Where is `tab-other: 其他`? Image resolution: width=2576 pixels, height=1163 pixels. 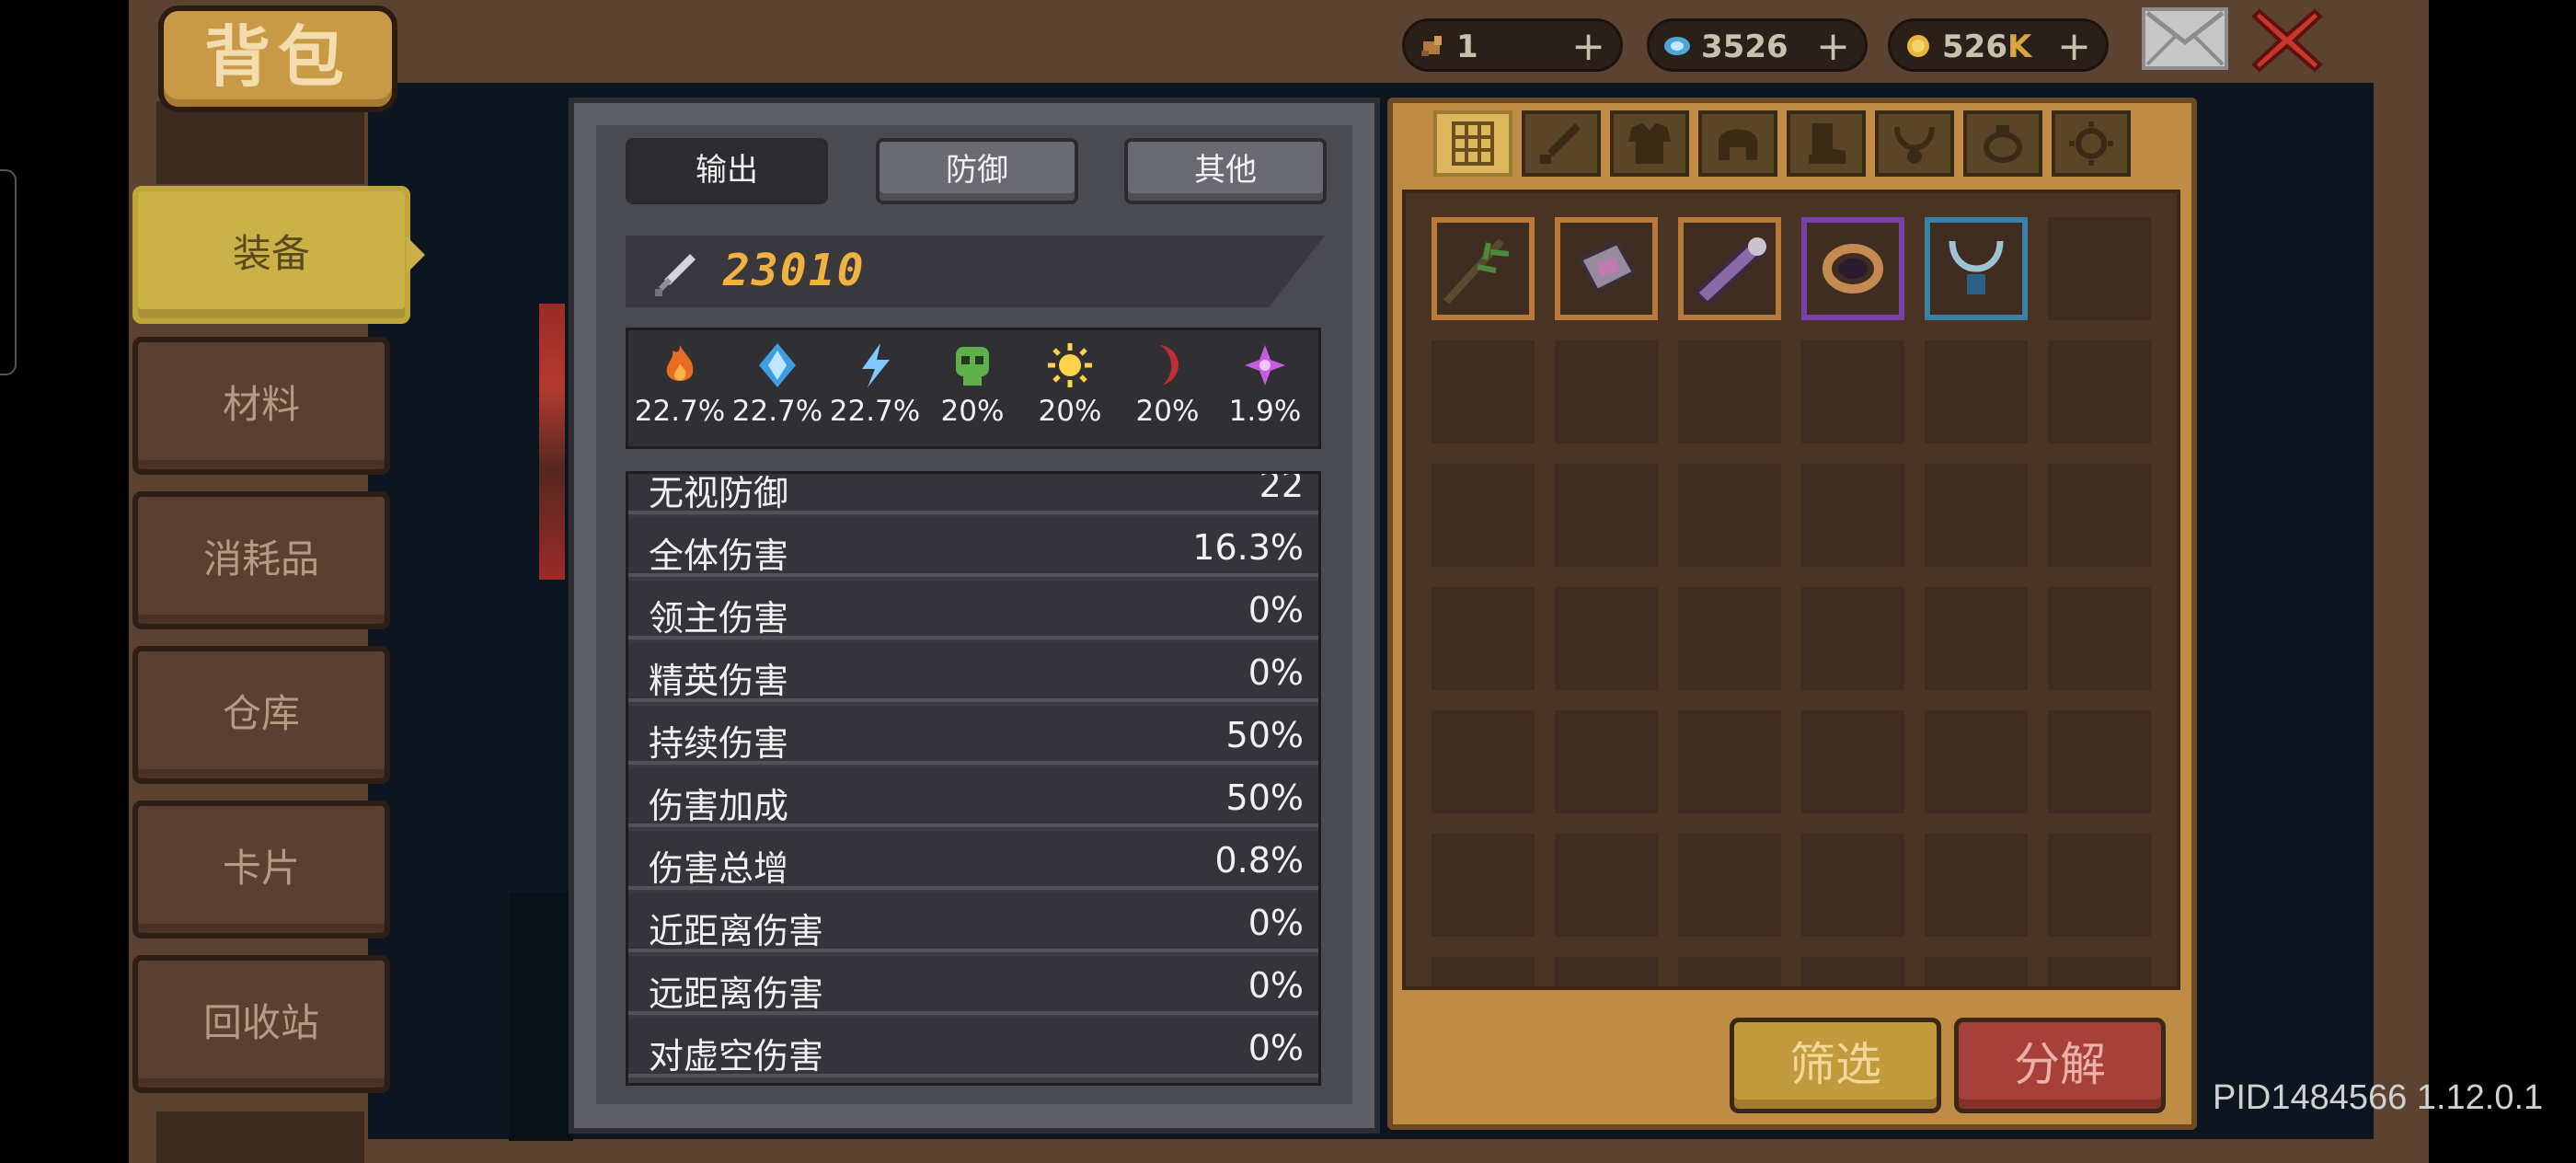
tab-other: 其他 is located at coordinates (1225, 171).